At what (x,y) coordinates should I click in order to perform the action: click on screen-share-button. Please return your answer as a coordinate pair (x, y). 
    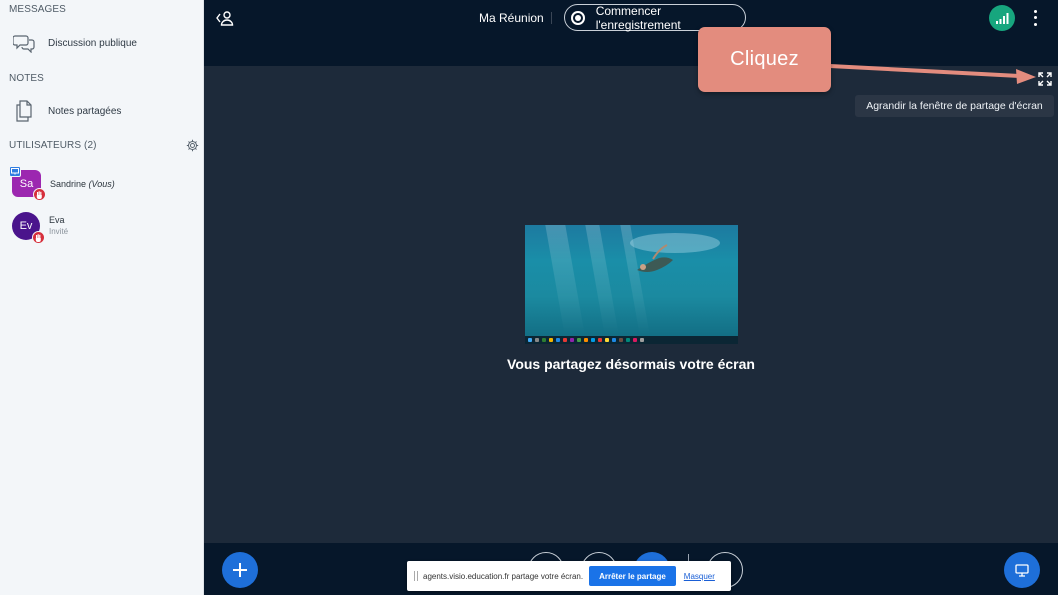
    Looking at the image, I should click on (1022, 570).